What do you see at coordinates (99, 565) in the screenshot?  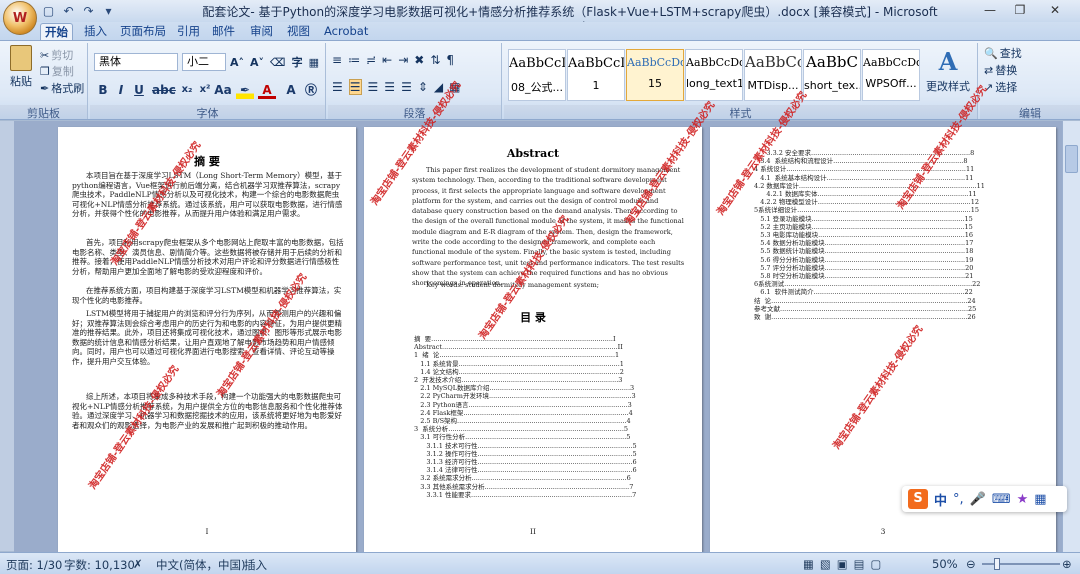 I see `word-count: 字数: 10,130` at bounding box center [99, 565].